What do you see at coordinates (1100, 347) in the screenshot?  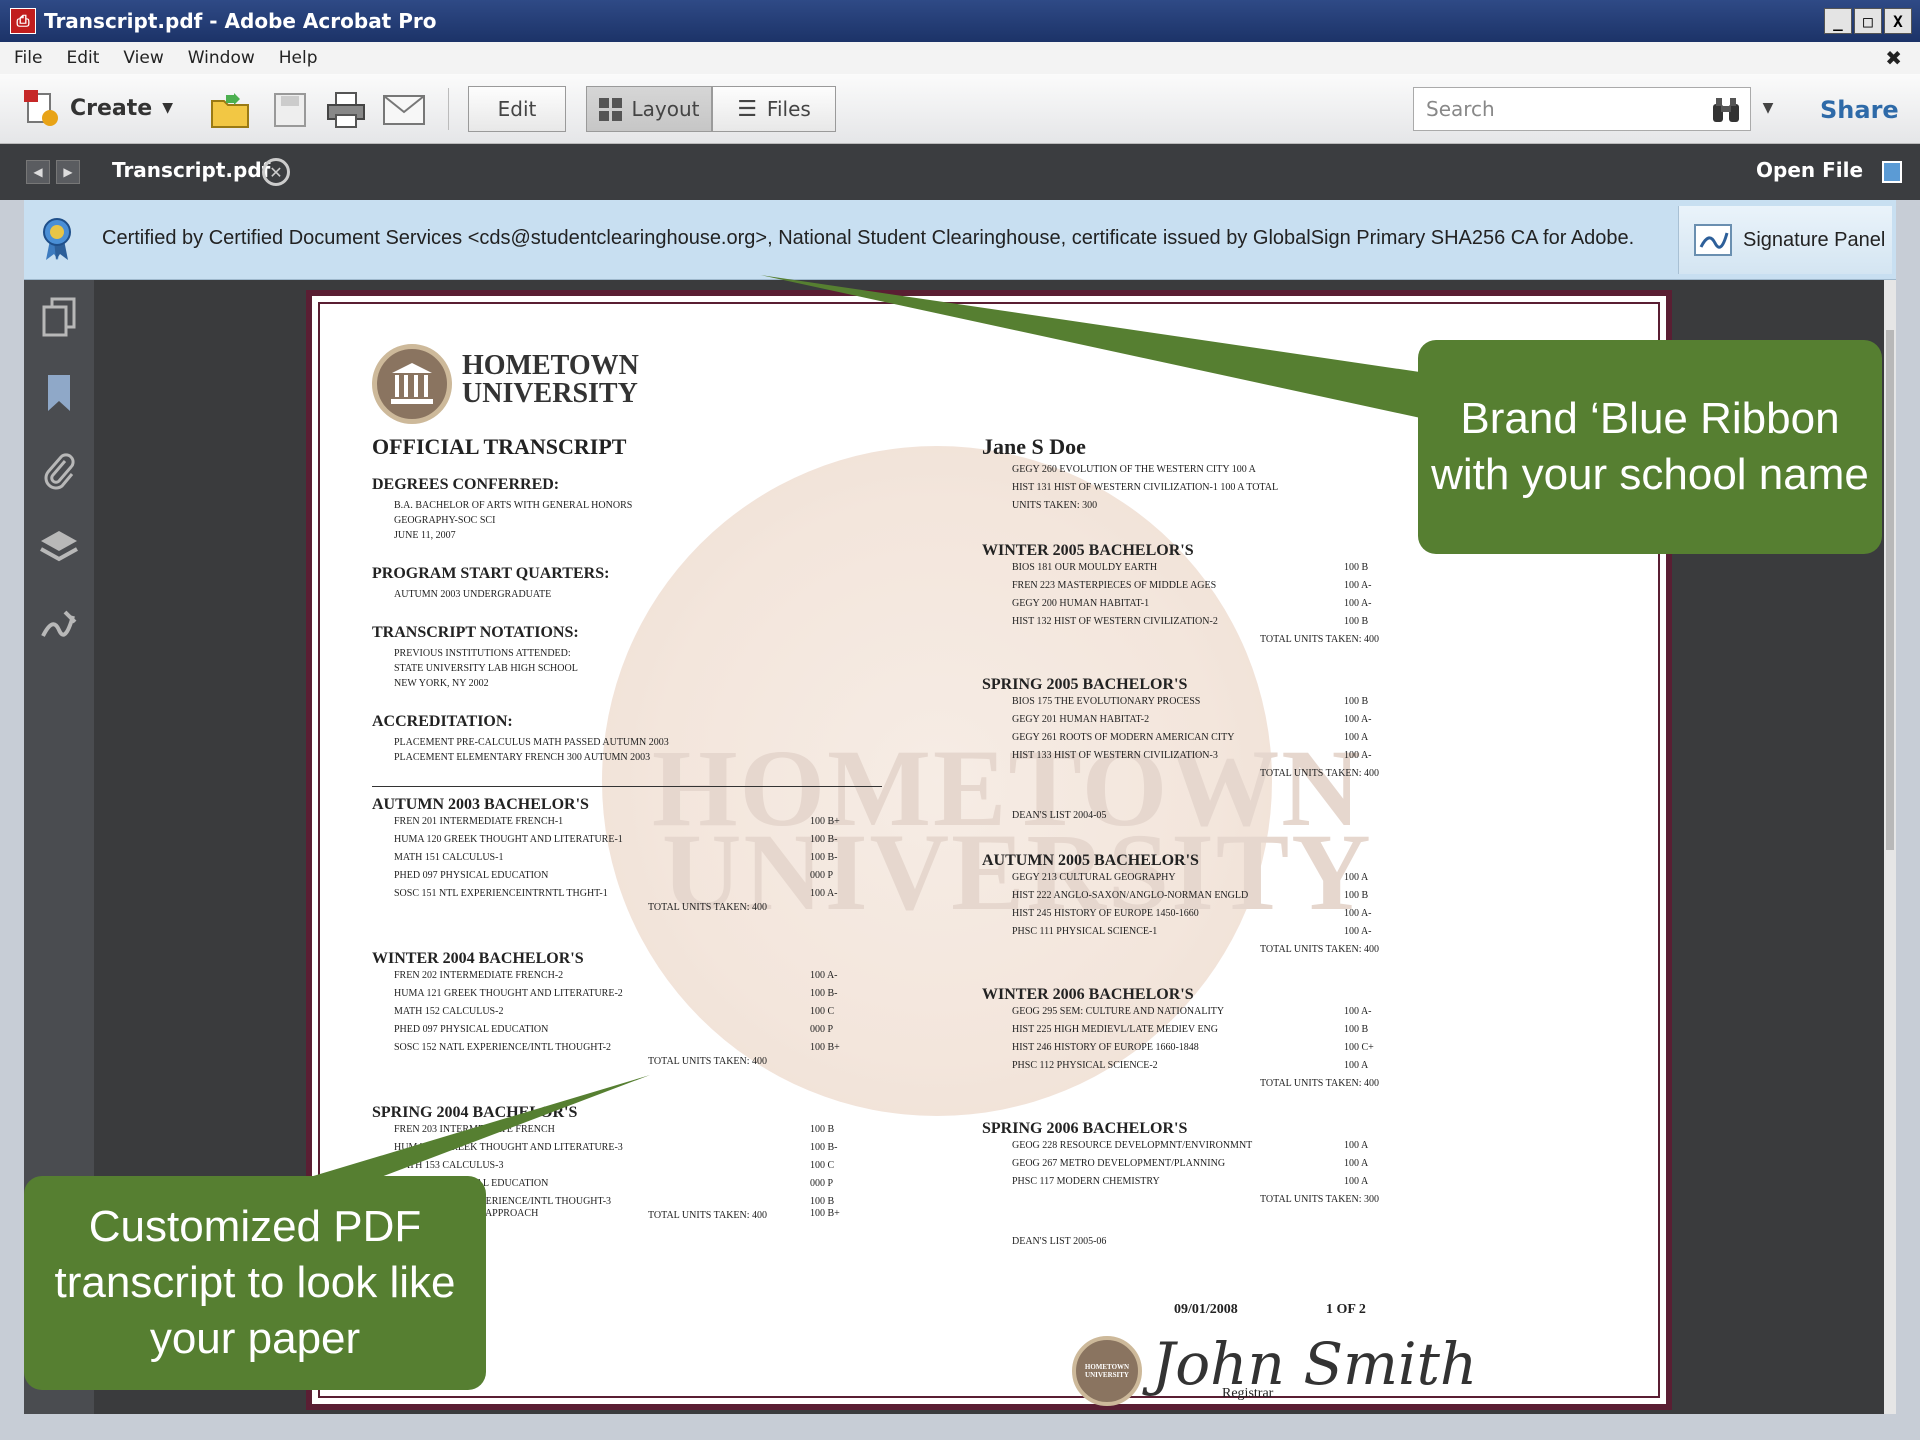 I see `brand-callout-pointer` at bounding box center [1100, 347].